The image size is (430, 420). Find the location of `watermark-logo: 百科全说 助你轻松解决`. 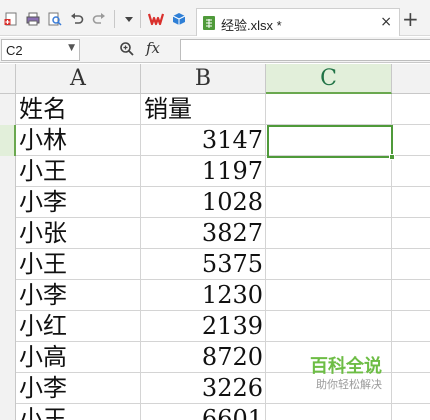

watermark-logo: 百科全说 助你轻松解决 is located at coordinates (350, 372).